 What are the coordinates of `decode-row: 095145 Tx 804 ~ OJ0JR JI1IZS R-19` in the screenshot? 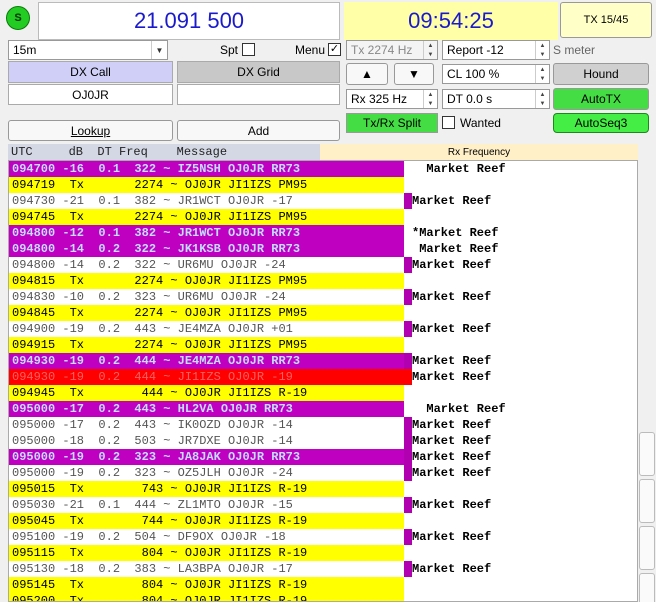 It's located at (323, 585).